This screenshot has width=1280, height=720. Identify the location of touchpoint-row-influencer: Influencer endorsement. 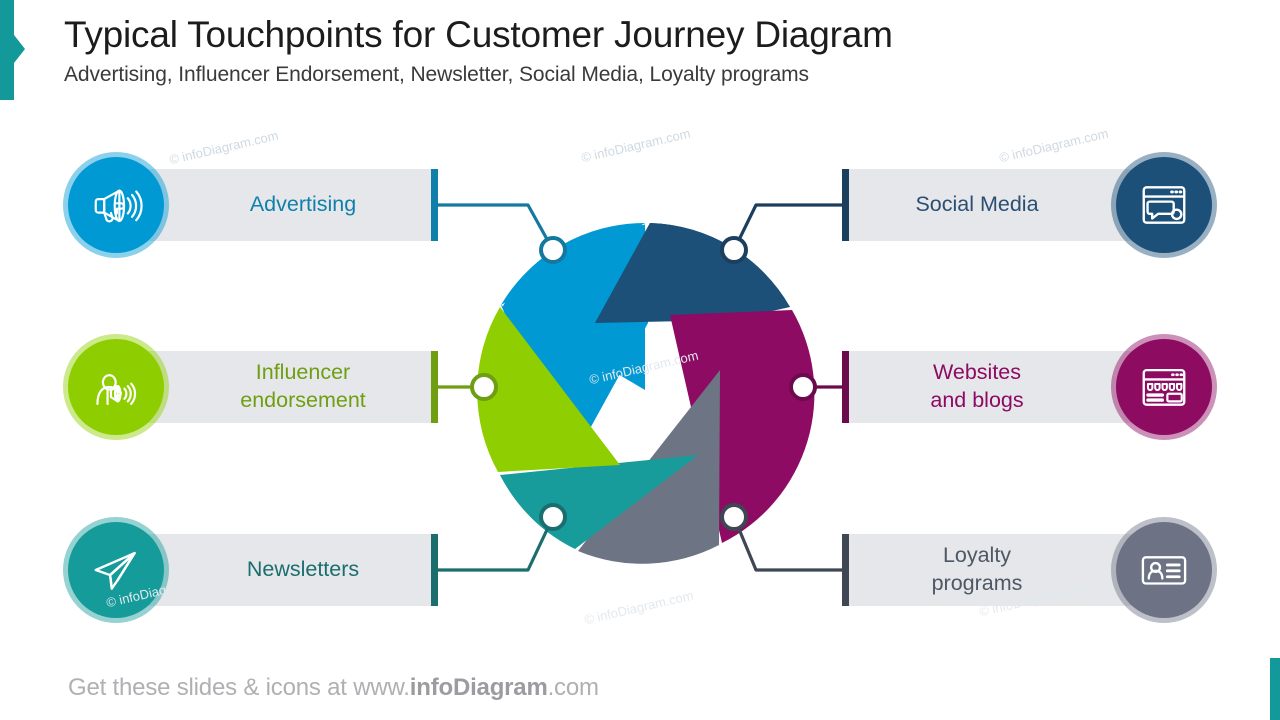
(250, 387).